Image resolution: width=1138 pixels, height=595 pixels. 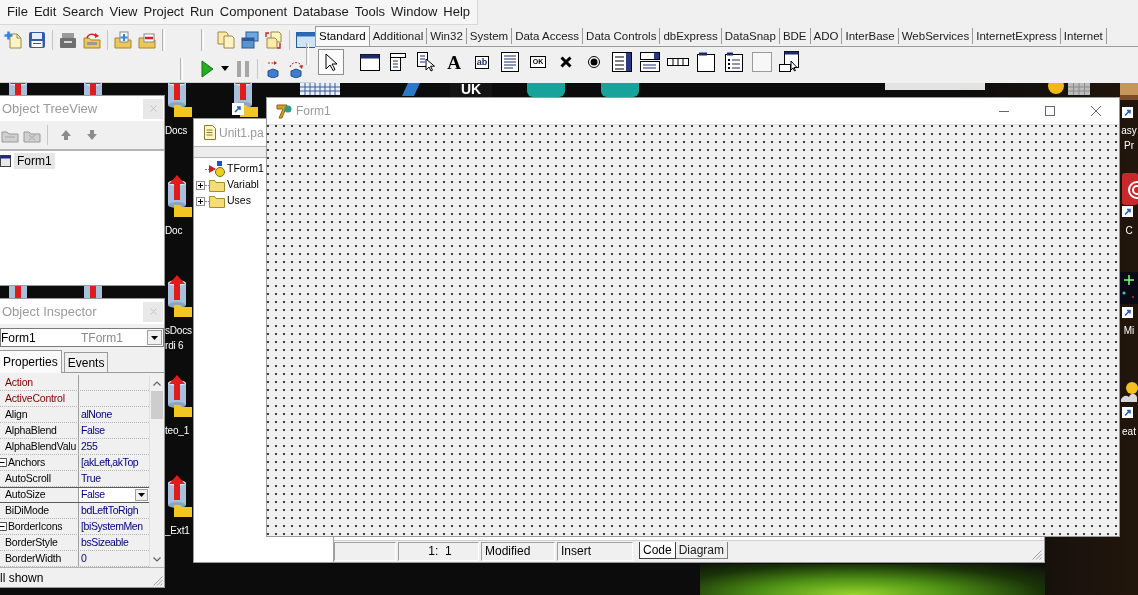 I want to click on scroll-up-icon, so click(x=157, y=383).